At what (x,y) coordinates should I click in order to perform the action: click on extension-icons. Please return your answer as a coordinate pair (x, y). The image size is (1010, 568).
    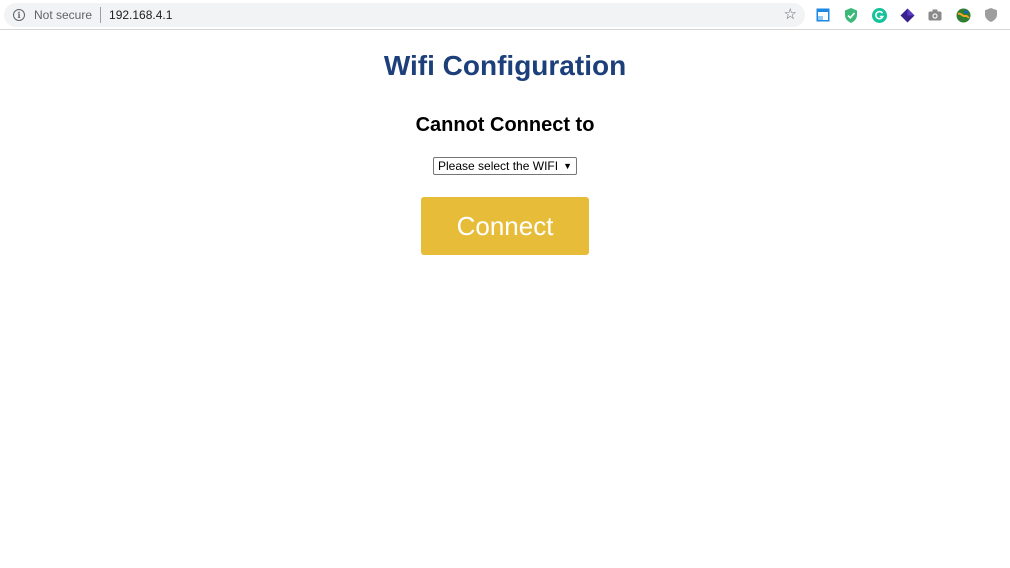
    Looking at the image, I should click on (912, 15).